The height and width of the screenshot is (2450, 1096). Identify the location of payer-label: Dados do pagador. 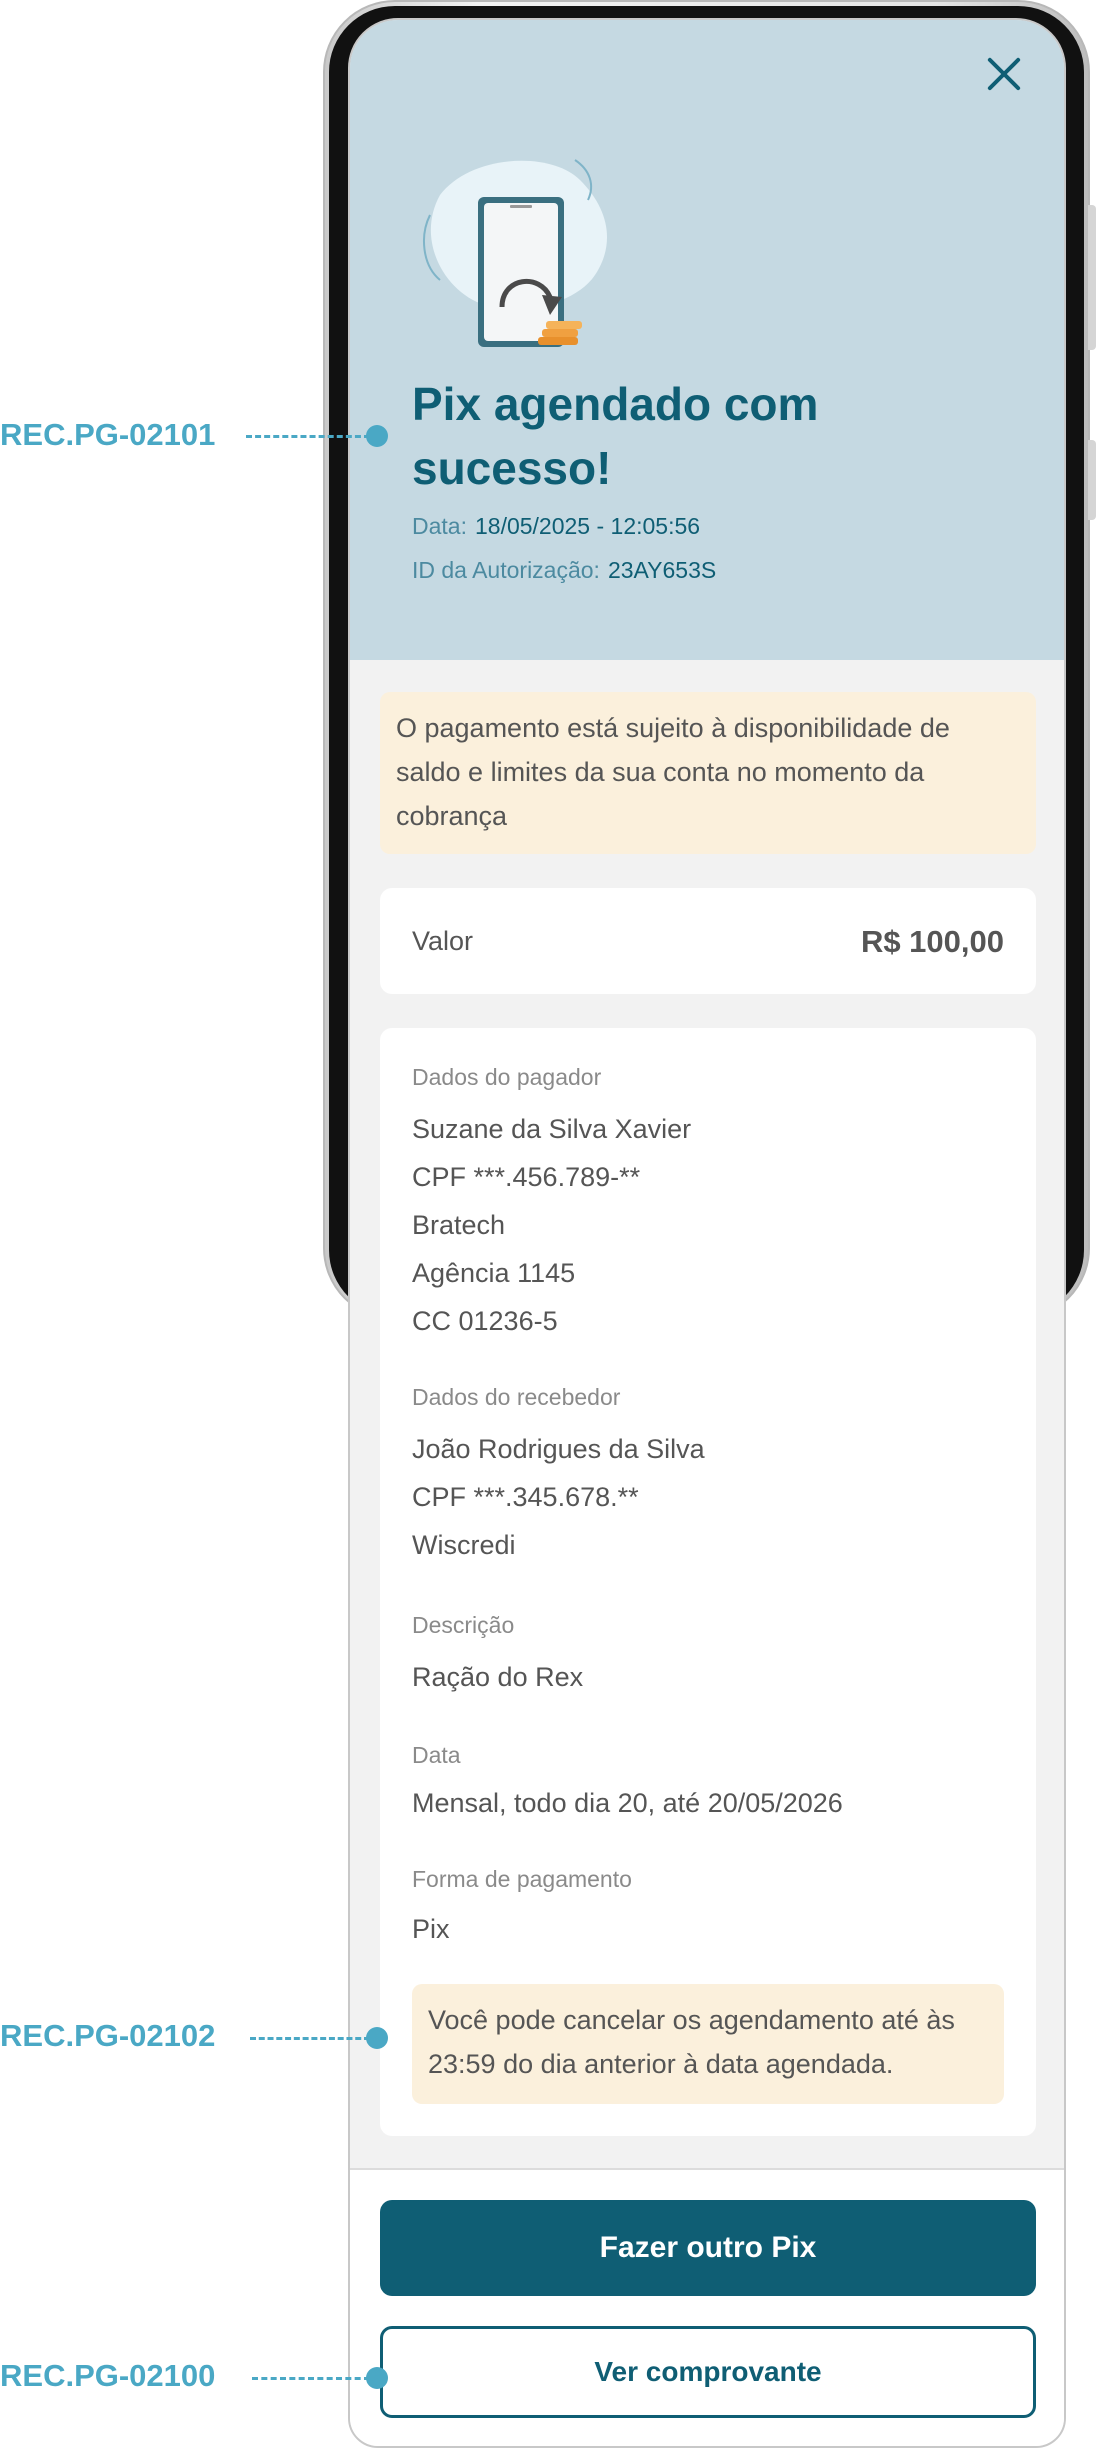
(507, 1077).